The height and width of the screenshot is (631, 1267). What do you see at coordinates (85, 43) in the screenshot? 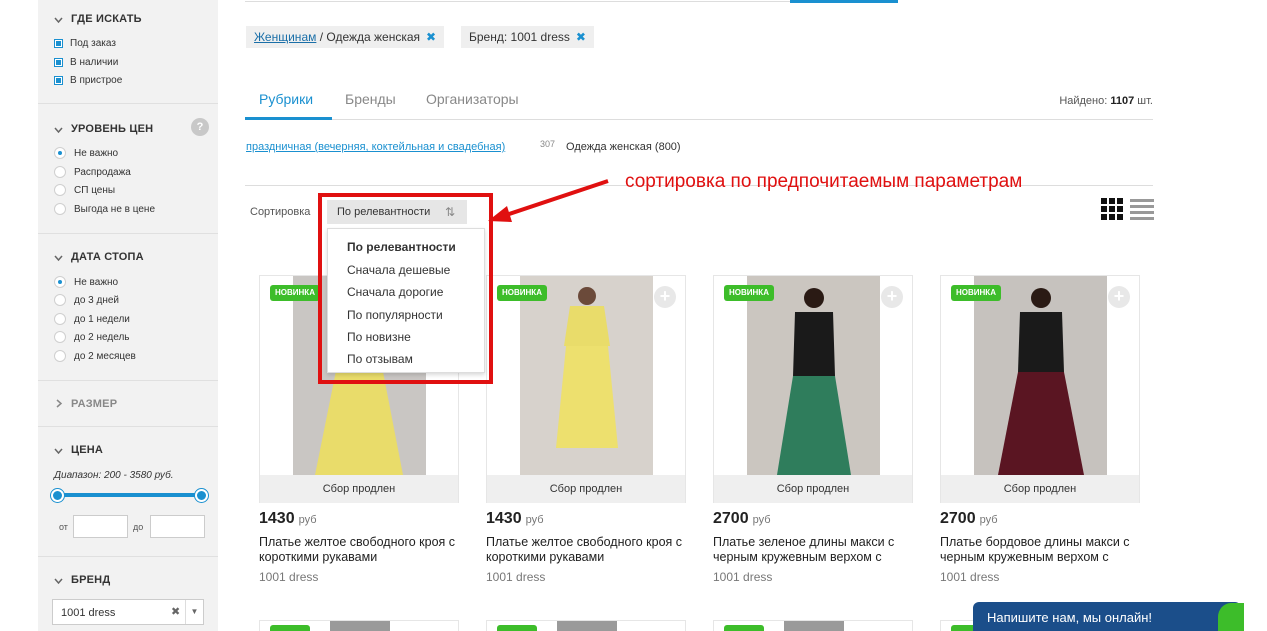
I see `checkbox-order: Под заказ` at bounding box center [85, 43].